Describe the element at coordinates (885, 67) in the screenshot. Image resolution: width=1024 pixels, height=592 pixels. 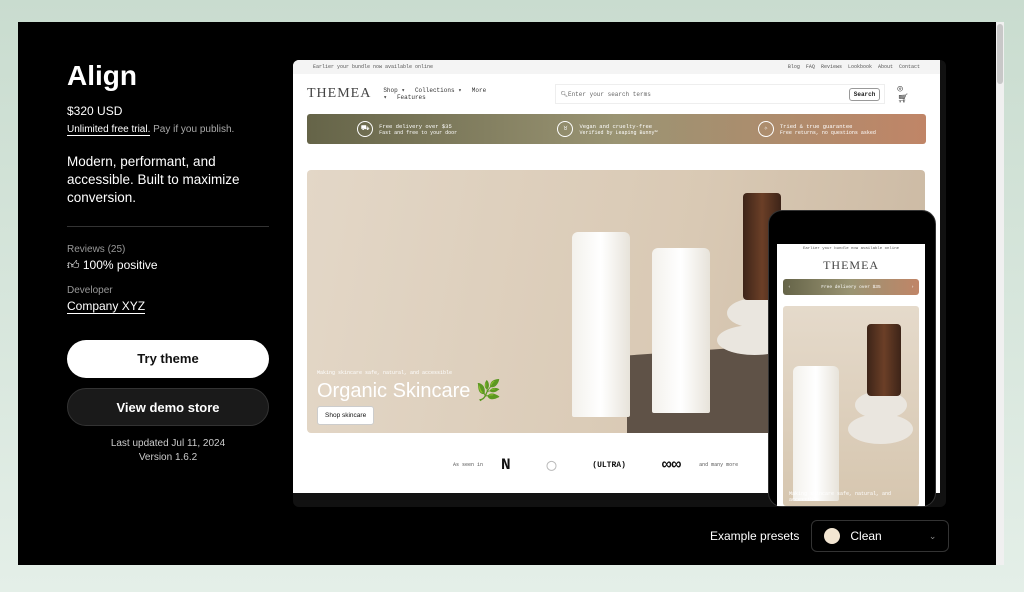
I see `link-about: About` at that location.